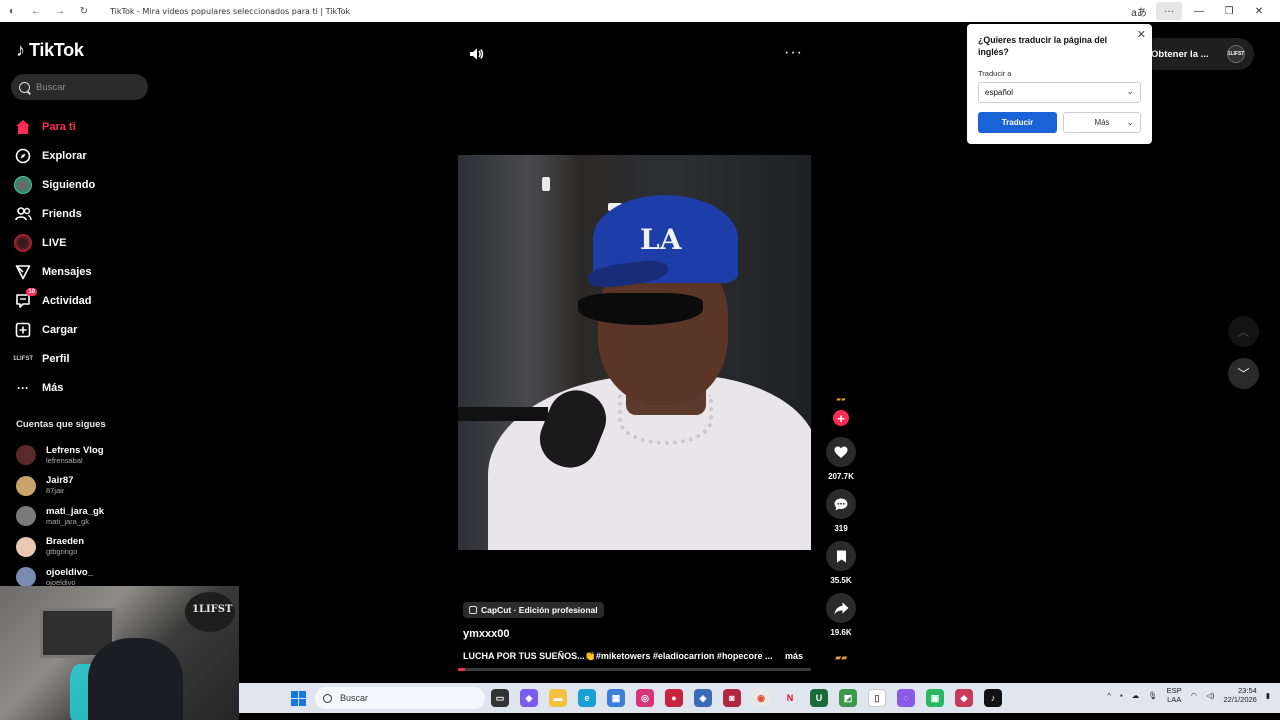 The width and height of the screenshot is (1280, 720). Describe the element at coordinates (841, 401) in the screenshot. I see `creator-avatar: ▰▰` at that location.